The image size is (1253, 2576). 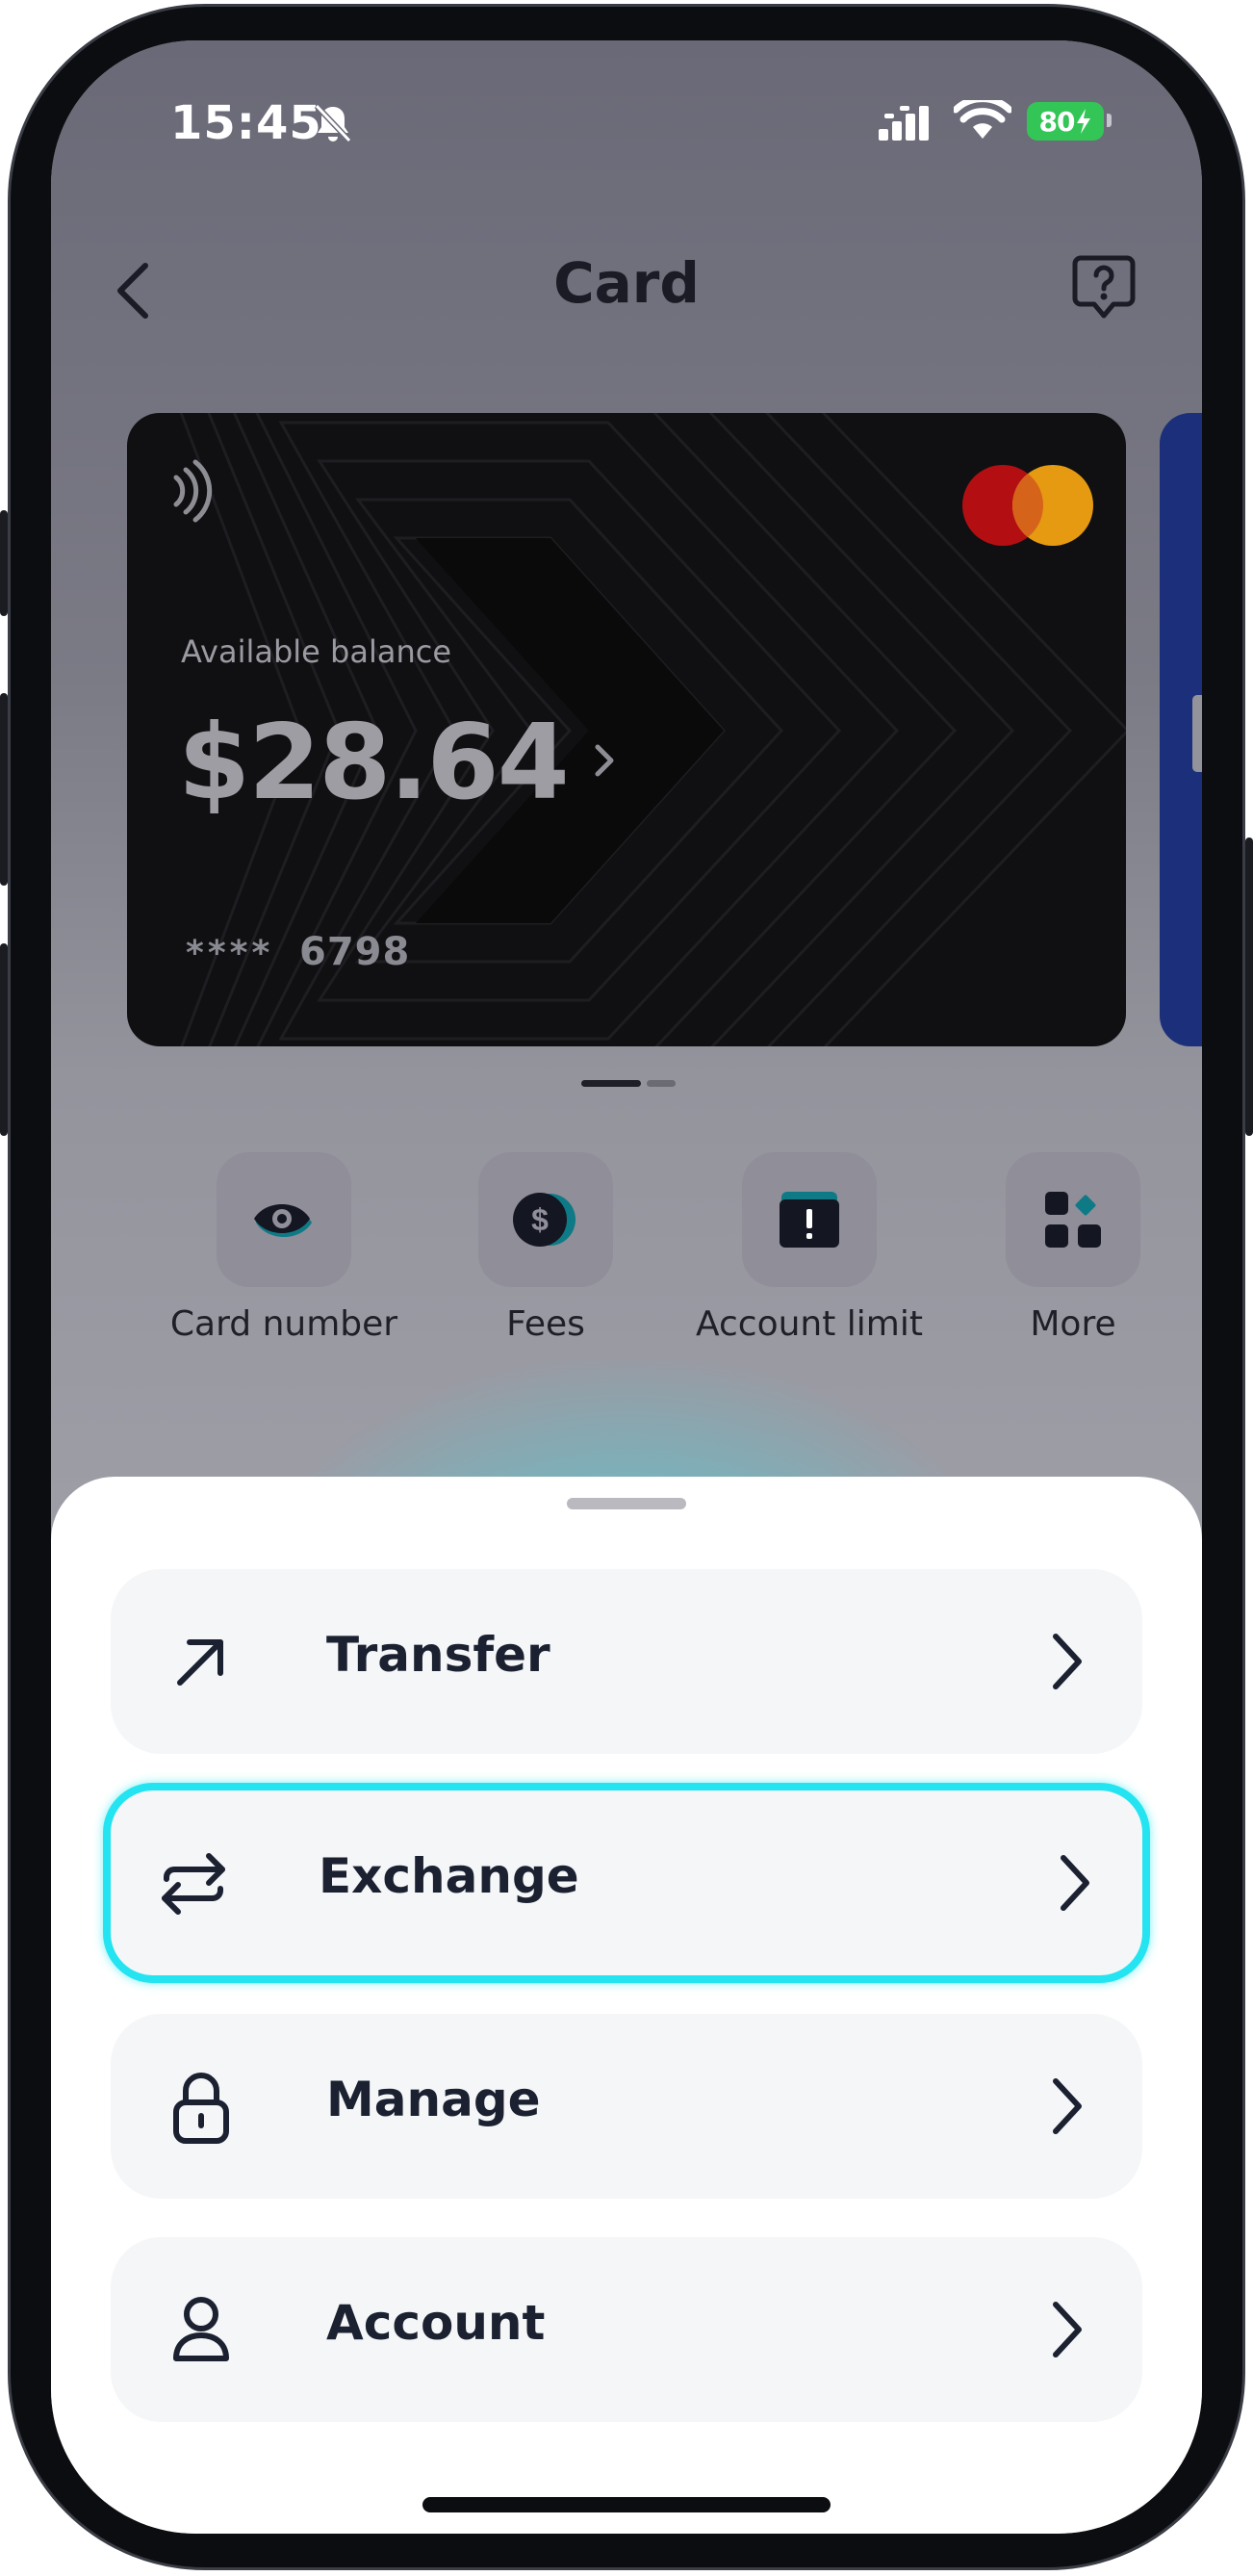 I want to click on action-label: Fees, so click(x=545, y=1324).